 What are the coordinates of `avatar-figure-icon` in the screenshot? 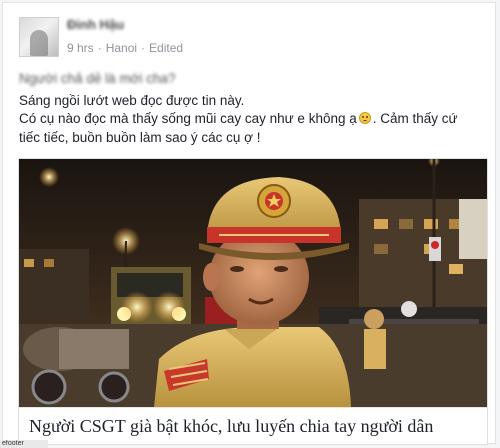 It's located at (39, 43).